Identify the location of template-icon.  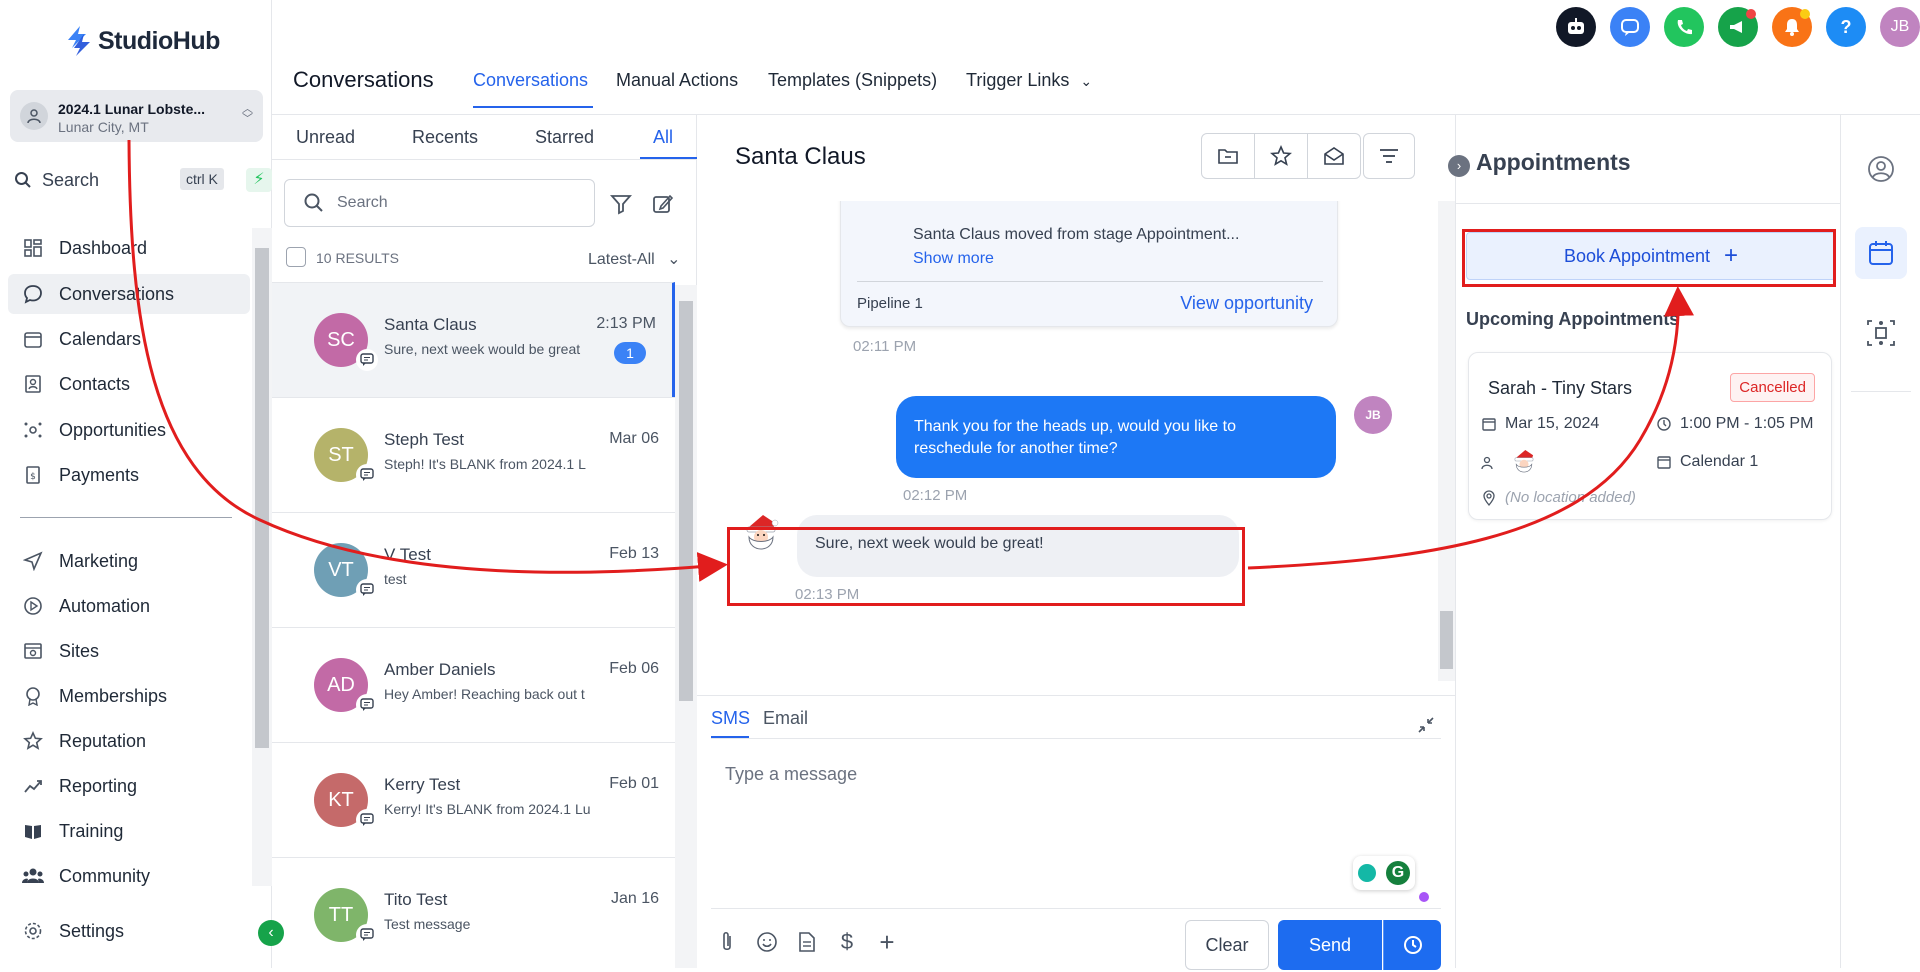
(807, 942).